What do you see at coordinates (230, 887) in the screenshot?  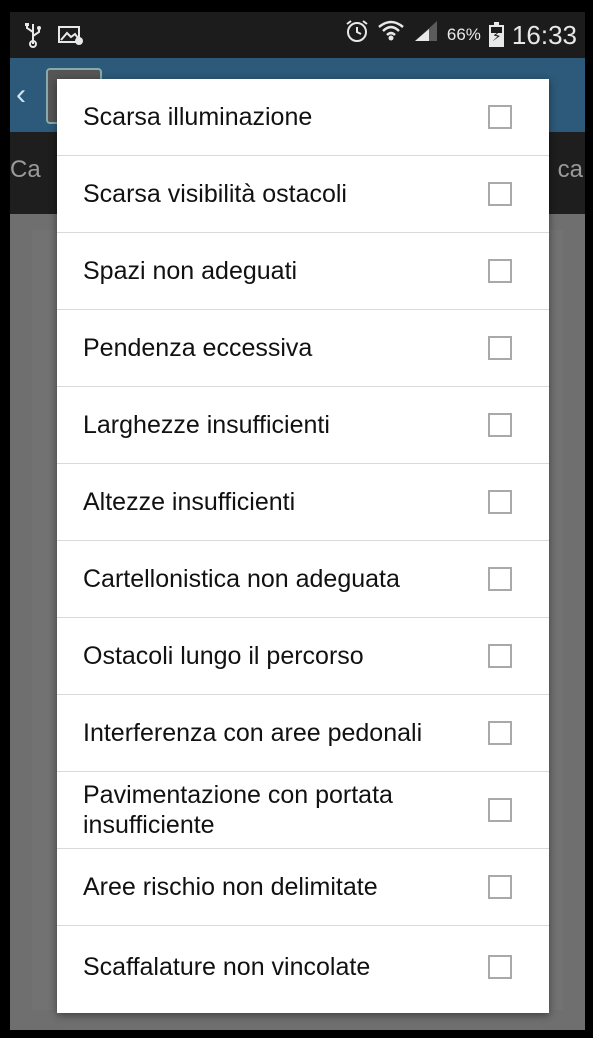 I see `option-label: Aree rischio non delimitate` at bounding box center [230, 887].